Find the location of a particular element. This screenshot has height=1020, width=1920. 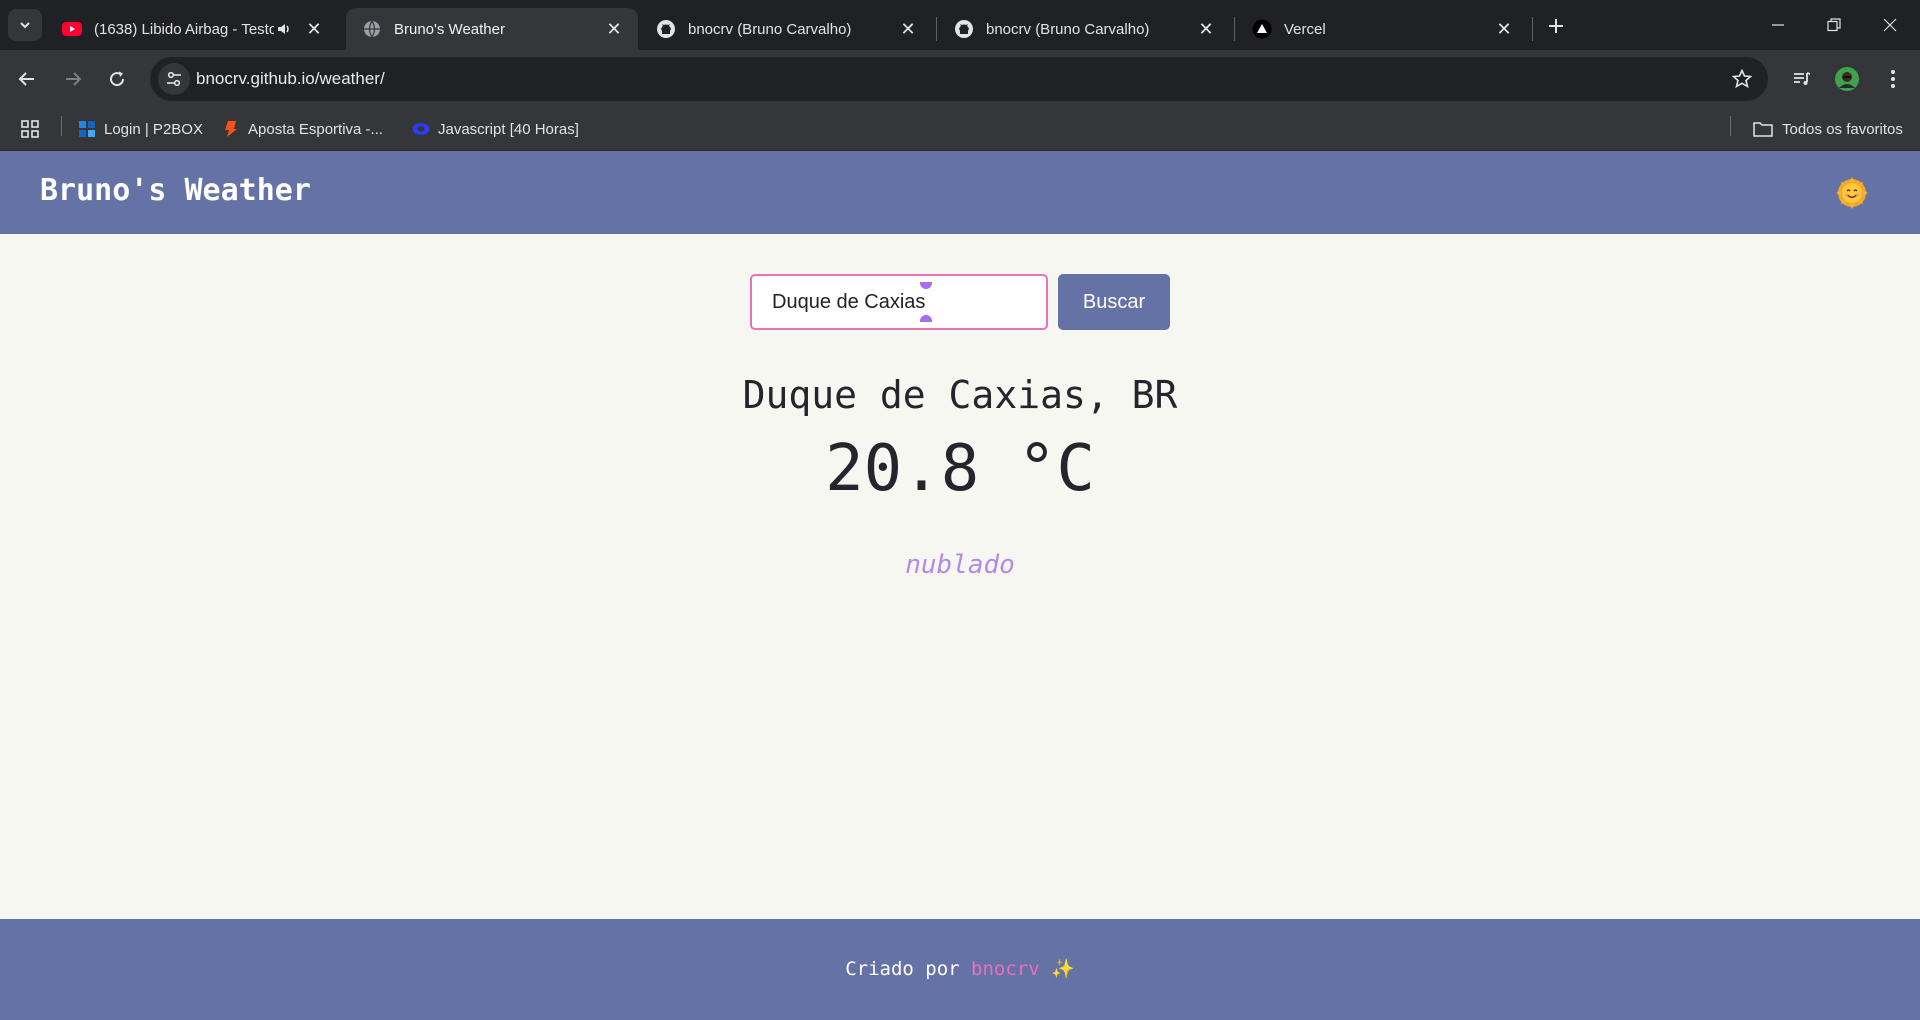

queue-music-icon is located at coordinates (1802, 78).